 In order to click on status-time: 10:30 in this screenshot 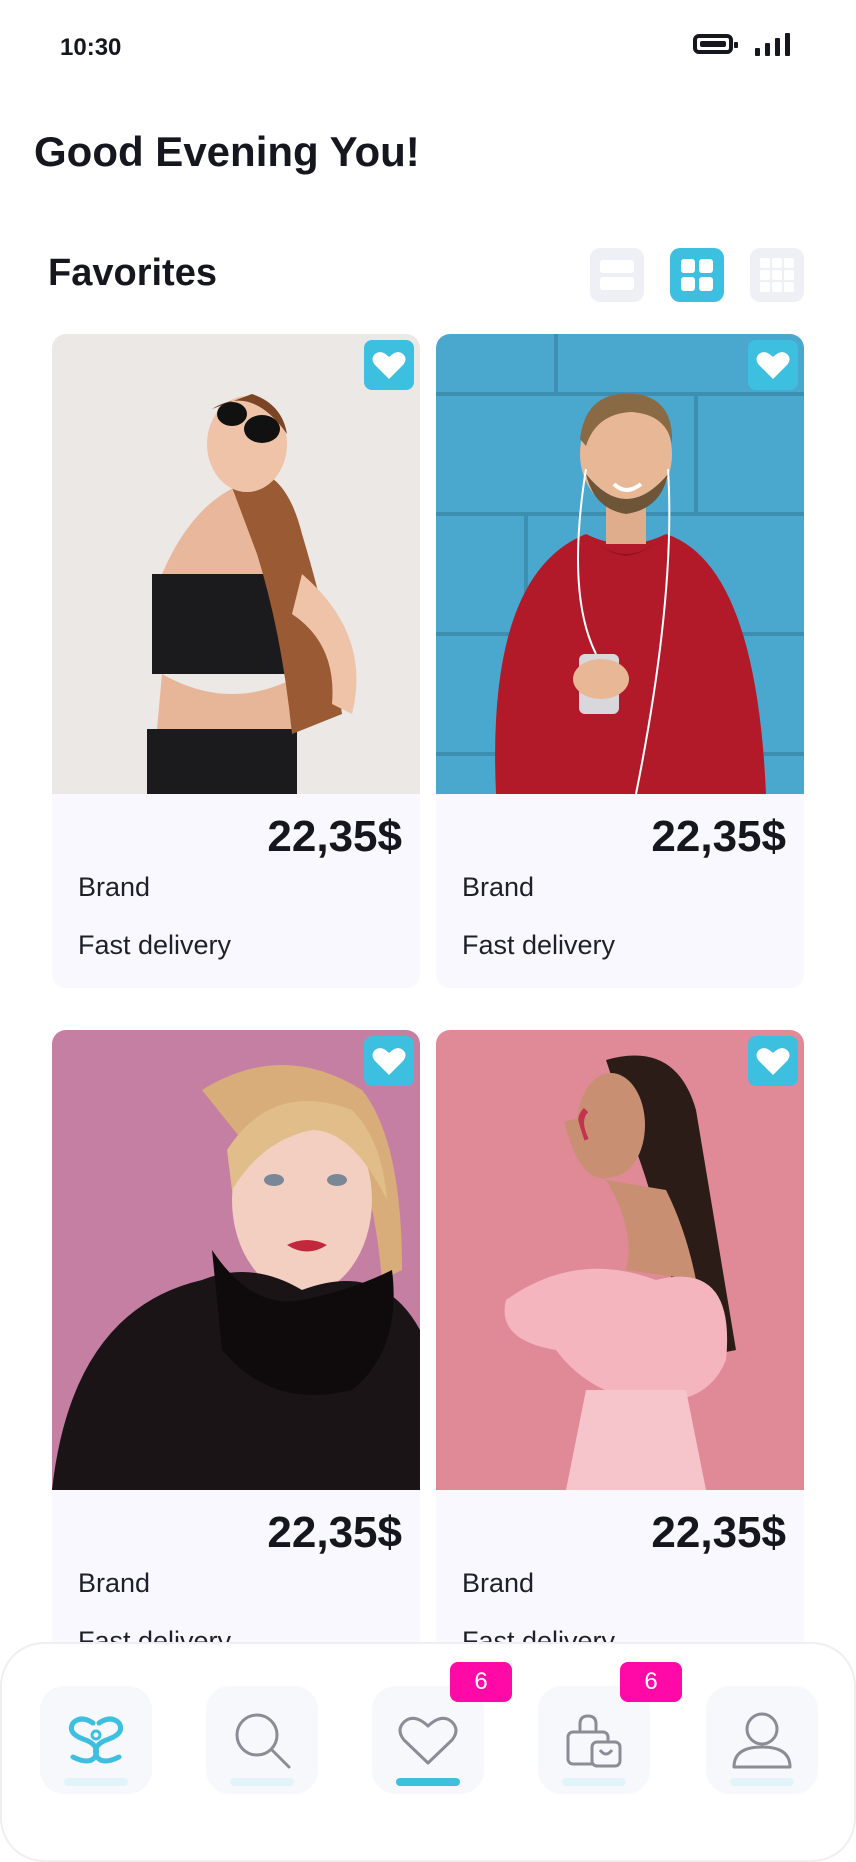, I will do `click(91, 47)`.